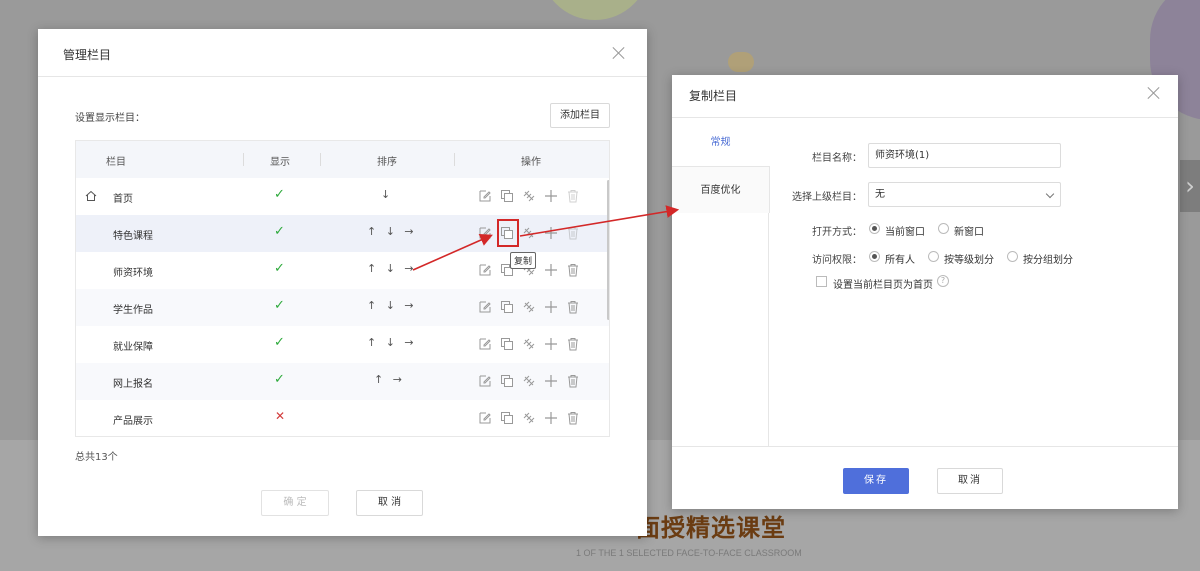  What do you see at coordinates (608, 250) in the screenshot?
I see `table-scrollbar` at bounding box center [608, 250].